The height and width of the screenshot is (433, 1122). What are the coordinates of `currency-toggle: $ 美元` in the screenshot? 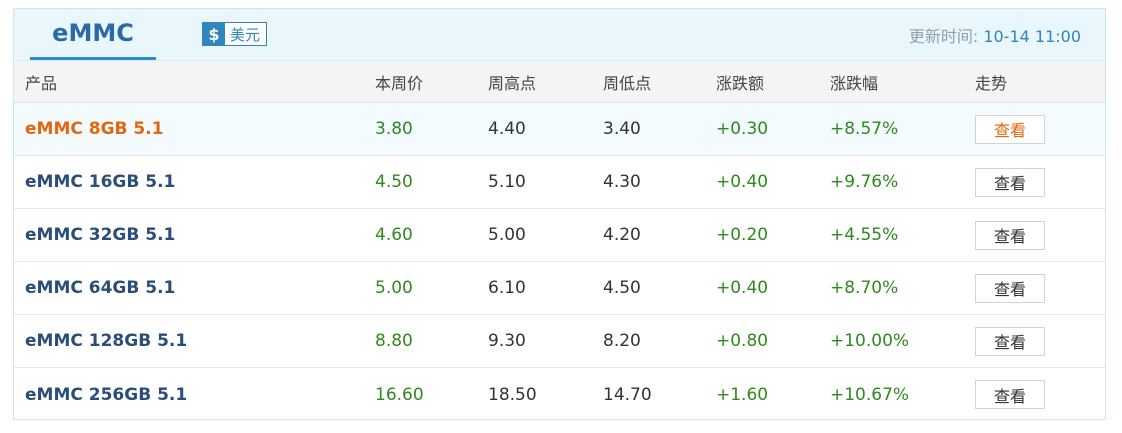 It's located at (235, 34).